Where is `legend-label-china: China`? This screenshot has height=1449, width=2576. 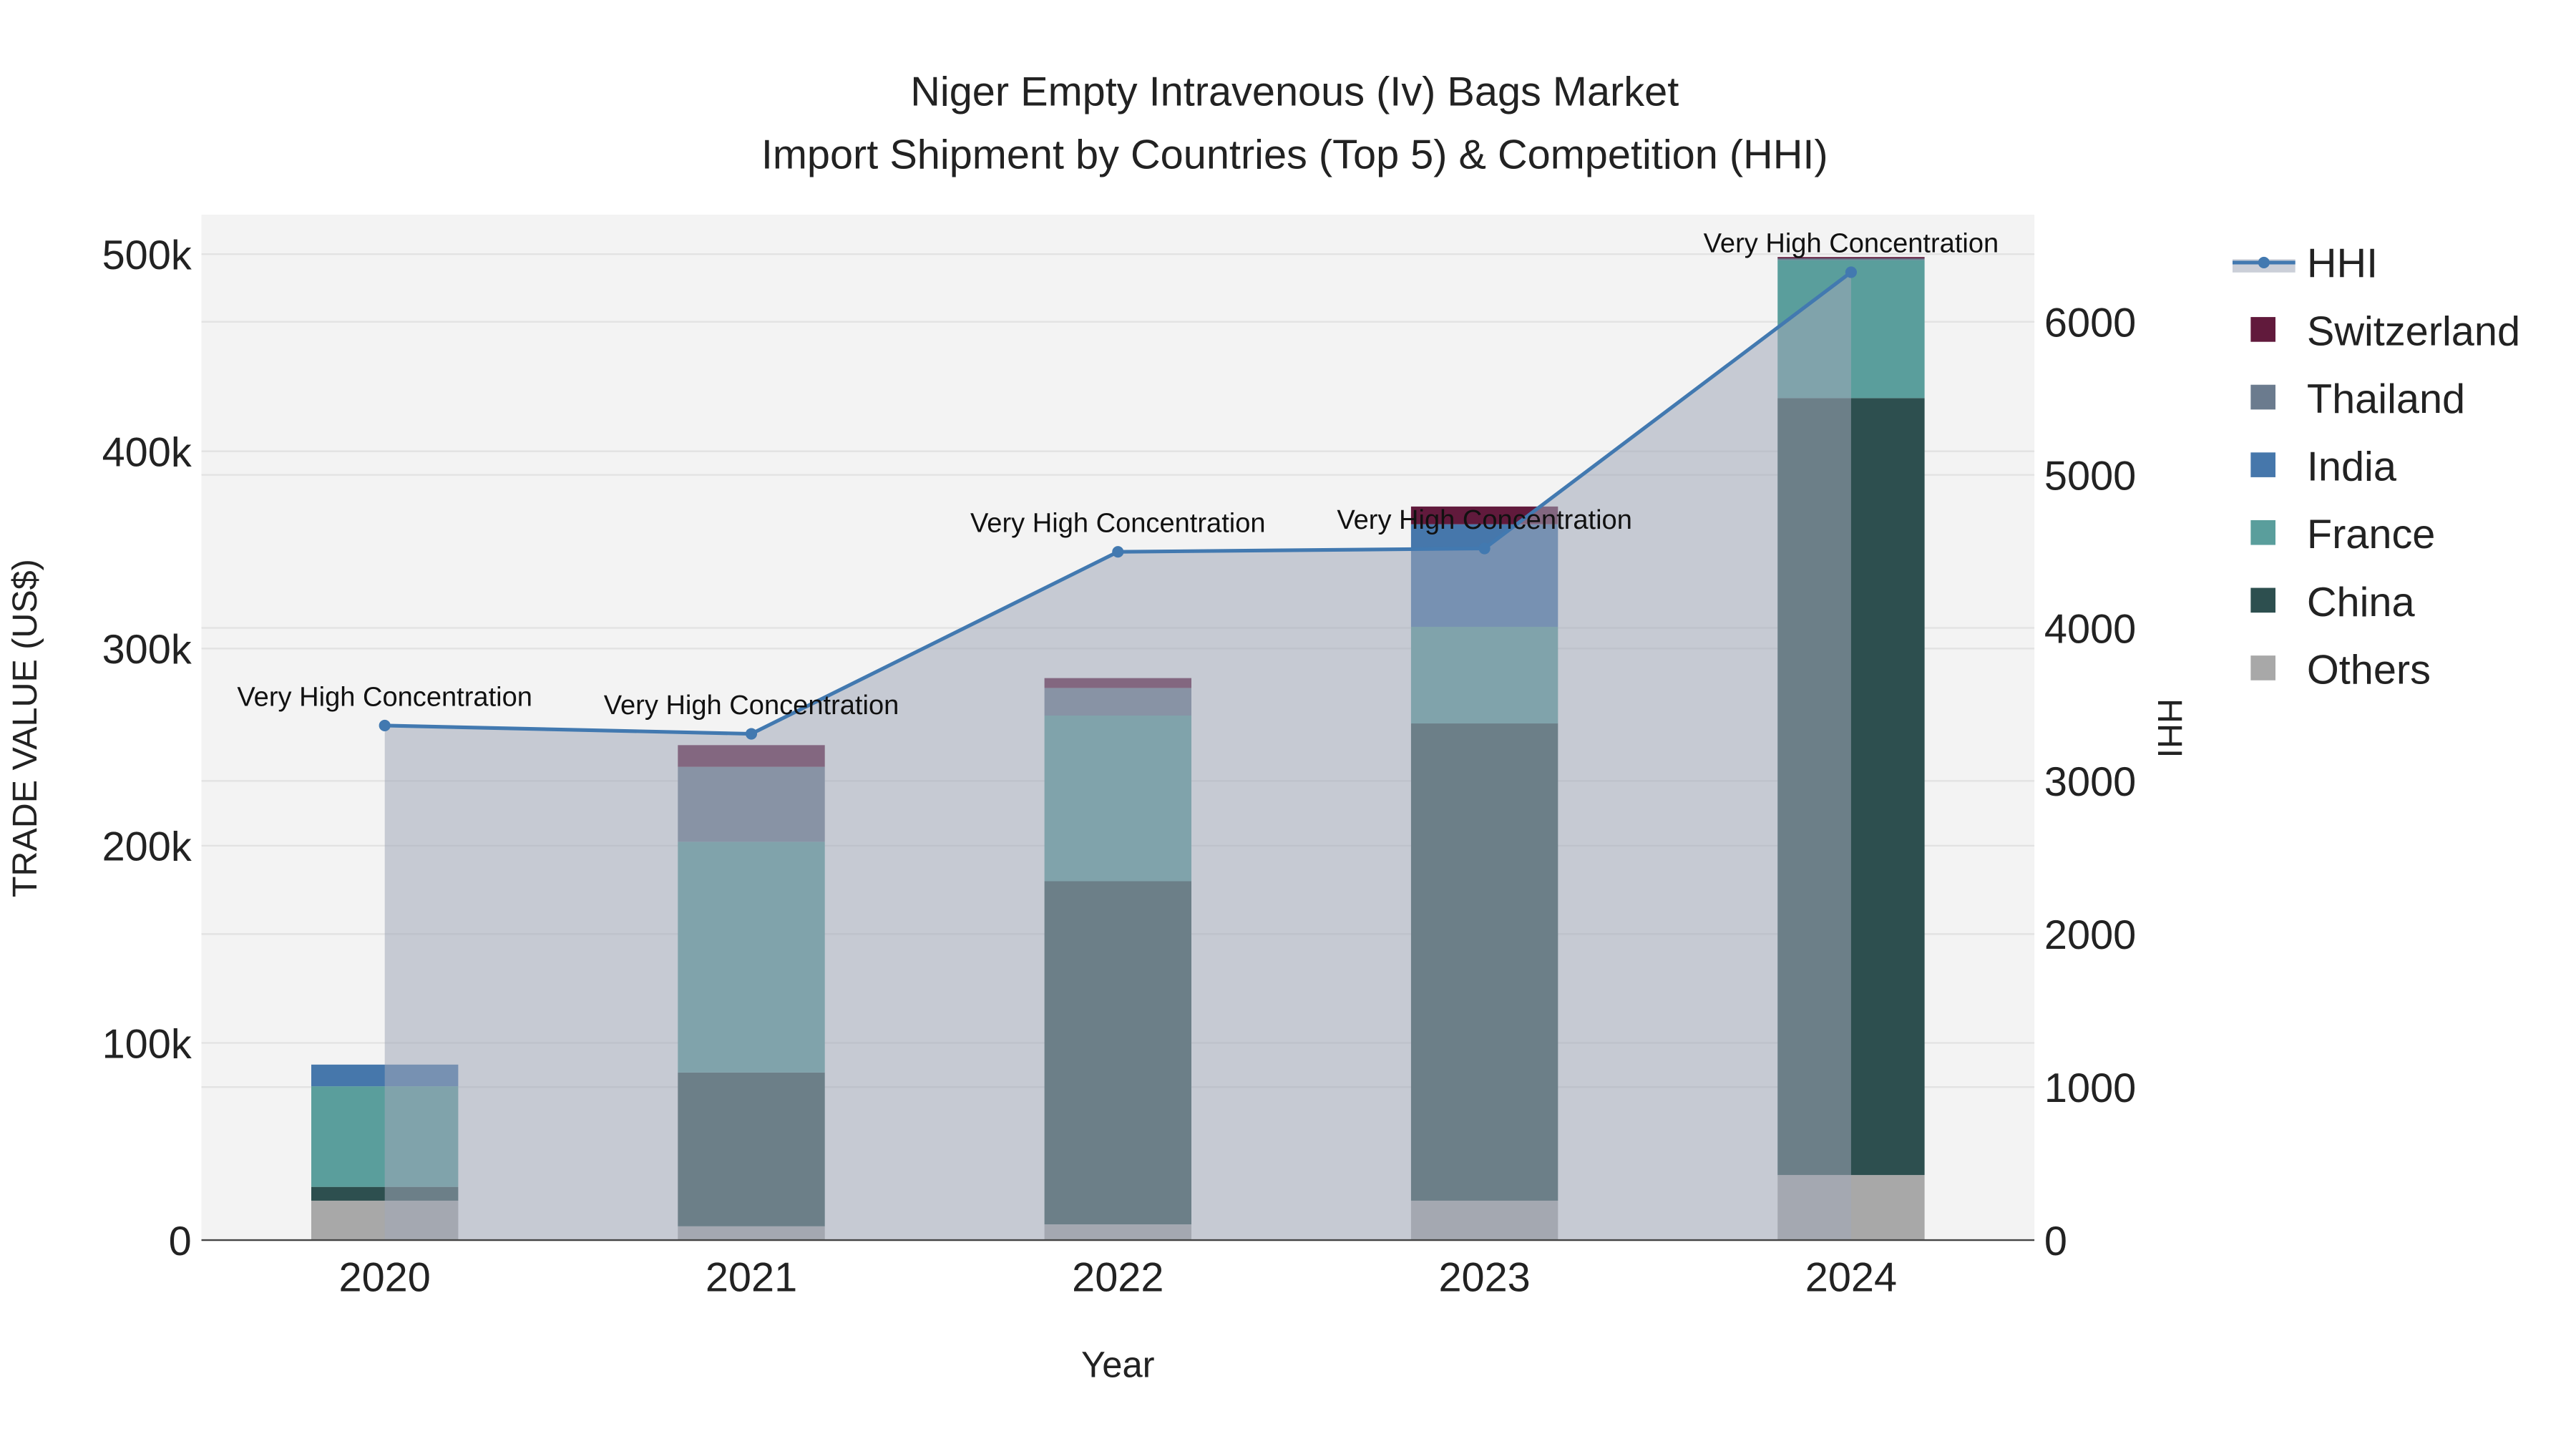 legend-label-china: China is located at coordinates (2361, 602).